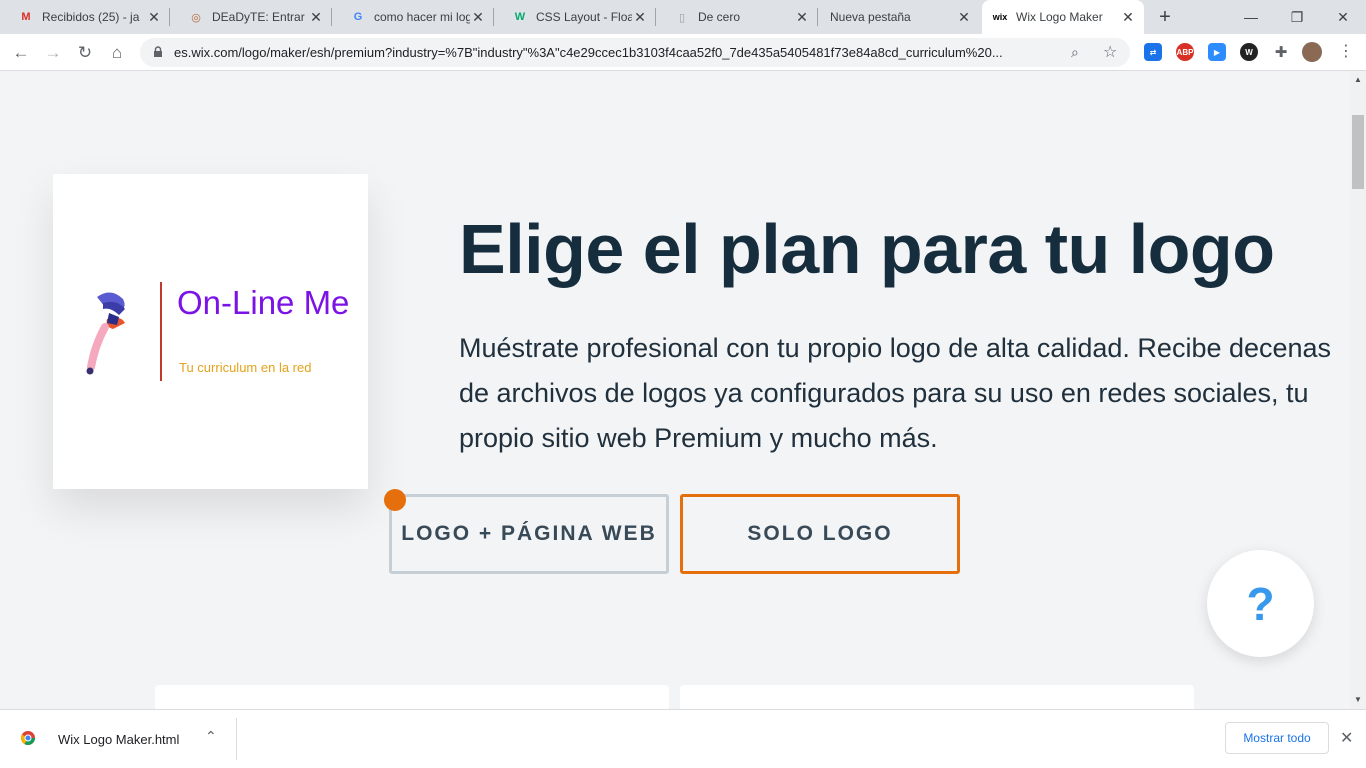 The height and width of the screenshot is (768, 1366). Describe the element at coordinates (1346, 52) in the screenshot. I see `browser-menu-icon: ⋮` at that location.